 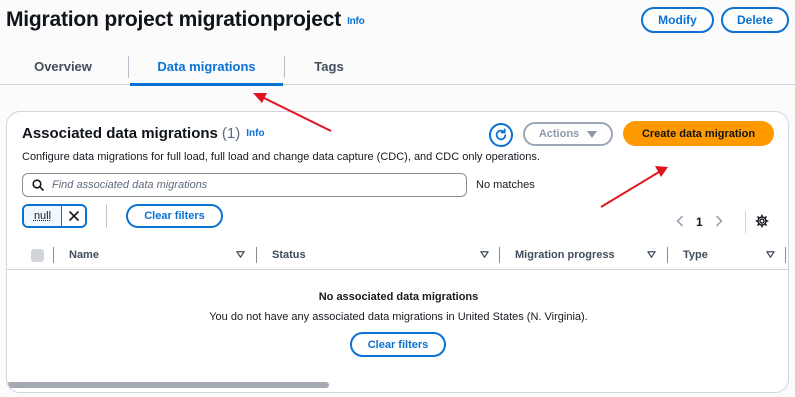 I want to click on caret-down-icon, so click(x=592, y=134).